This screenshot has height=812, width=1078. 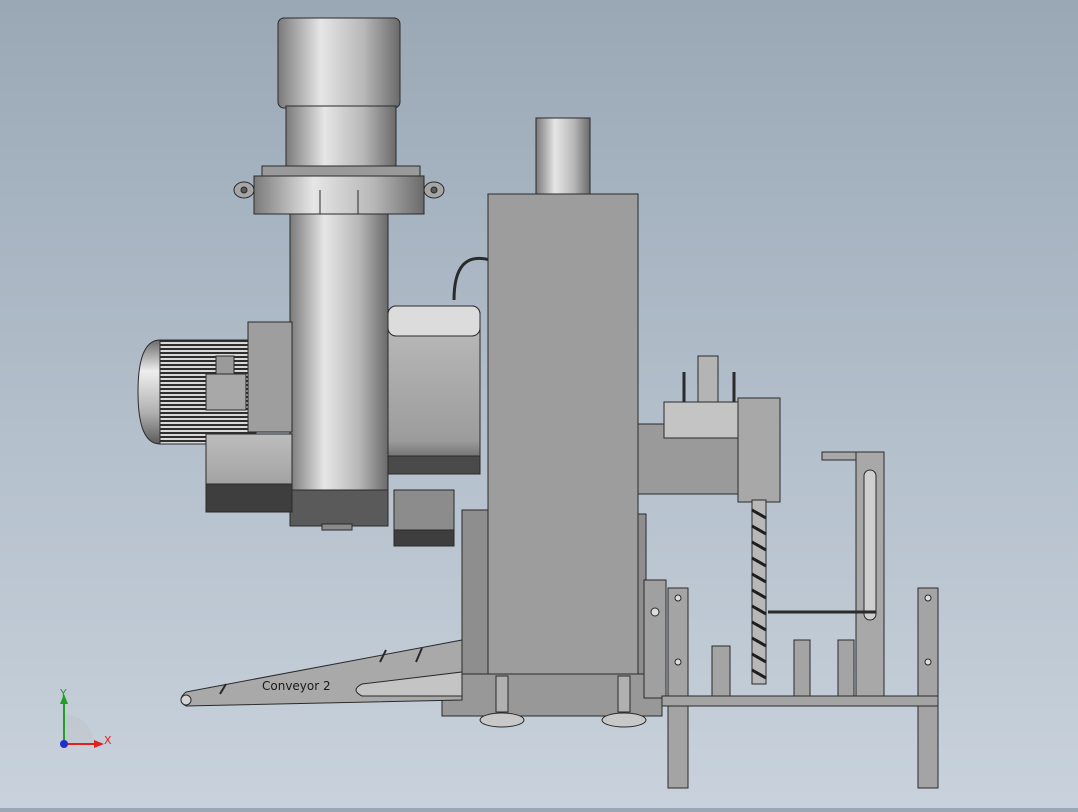 What do you see at coordinates (339, 372) in the screenshot?
I see `gearbox-column` at bounding box center [339, 372].